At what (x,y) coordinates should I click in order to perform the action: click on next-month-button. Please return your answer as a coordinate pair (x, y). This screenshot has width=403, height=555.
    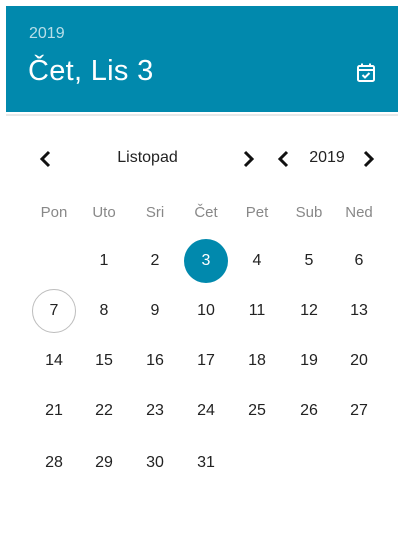
    Looking at the image, I should click on (248, 159).